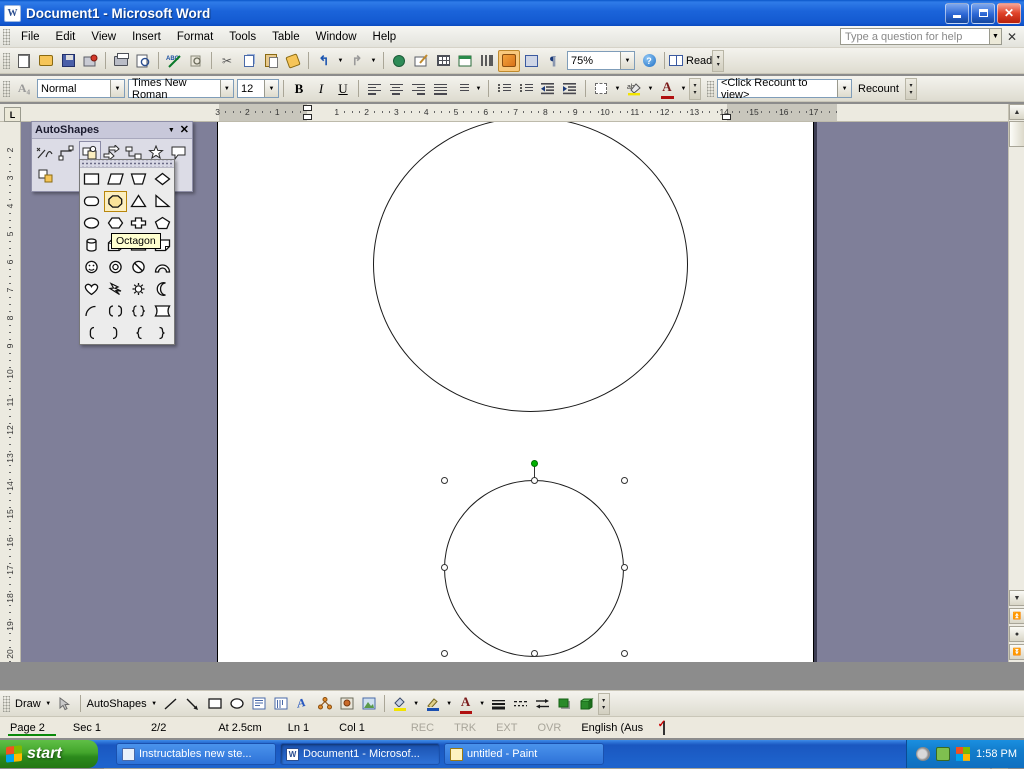 Image resolution: width=1024 pixels, height=769 pixels. Describe the element at coordinates (534, 568) in the screenshot. I see `circle-bottom-shape` at that location.